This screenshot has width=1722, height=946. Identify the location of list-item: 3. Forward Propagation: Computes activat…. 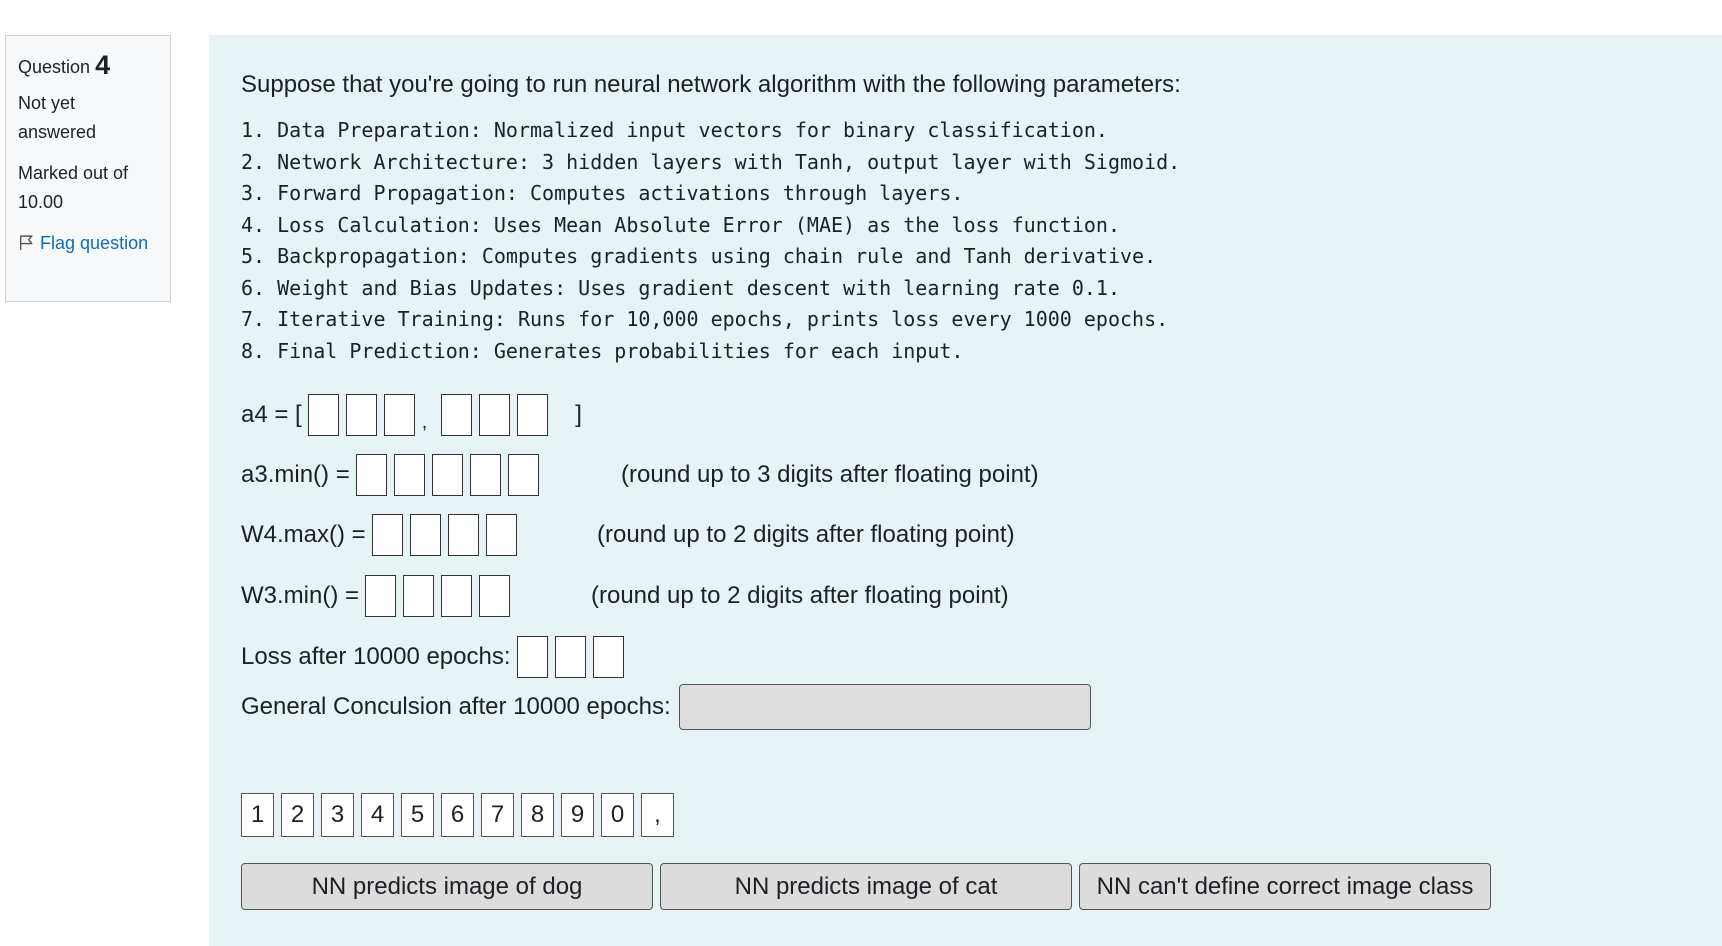
(602, 193).